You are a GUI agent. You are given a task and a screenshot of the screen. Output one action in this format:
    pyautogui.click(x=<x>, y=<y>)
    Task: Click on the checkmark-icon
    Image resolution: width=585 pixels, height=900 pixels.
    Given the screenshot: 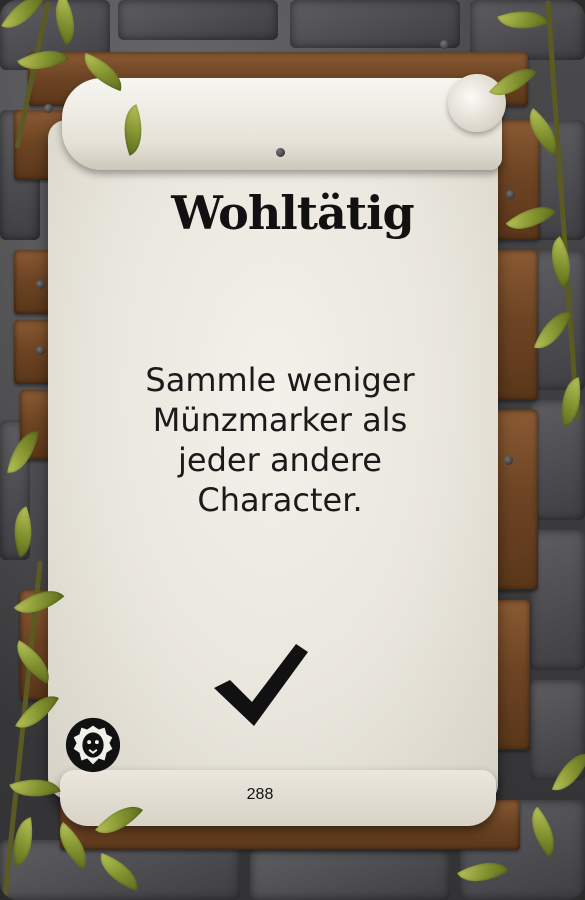 What is the action you would take?
    pyautogui.click(x=261, y=685)
    